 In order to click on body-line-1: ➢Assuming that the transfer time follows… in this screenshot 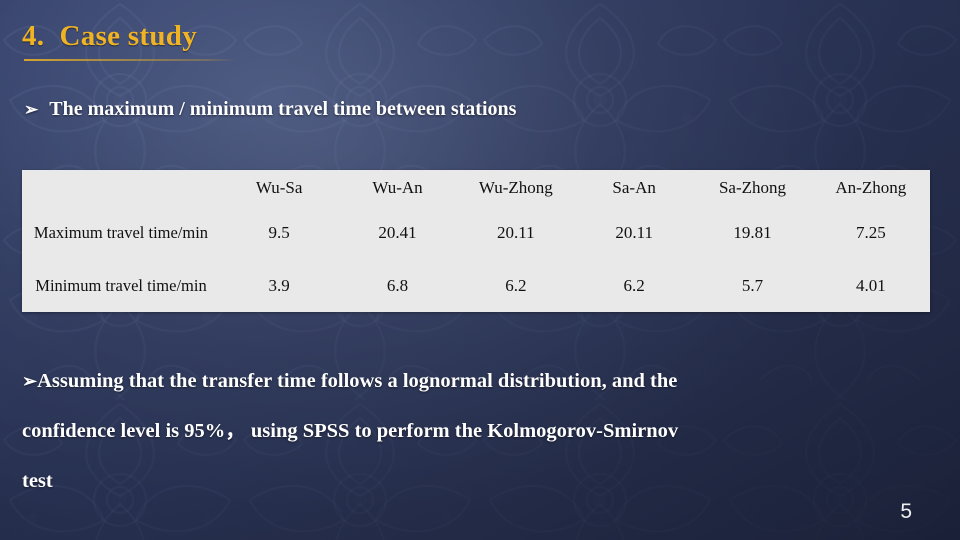, I will do `click(478, 381)`.